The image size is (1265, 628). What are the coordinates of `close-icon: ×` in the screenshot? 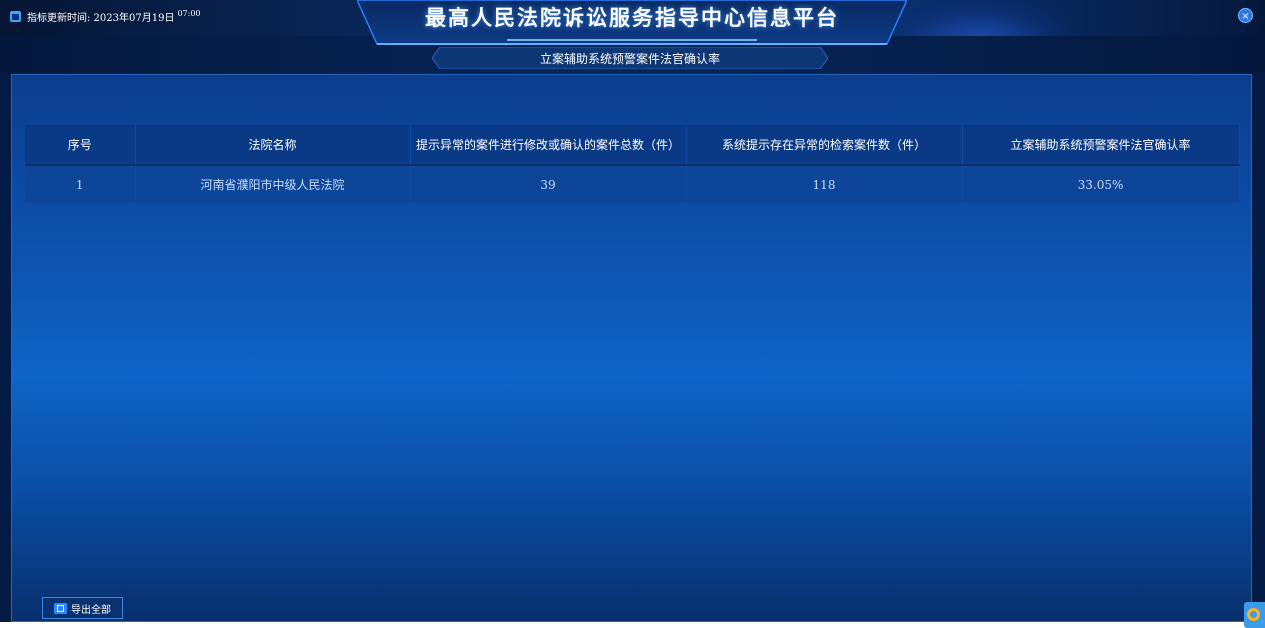 It's located at (1245, 16).